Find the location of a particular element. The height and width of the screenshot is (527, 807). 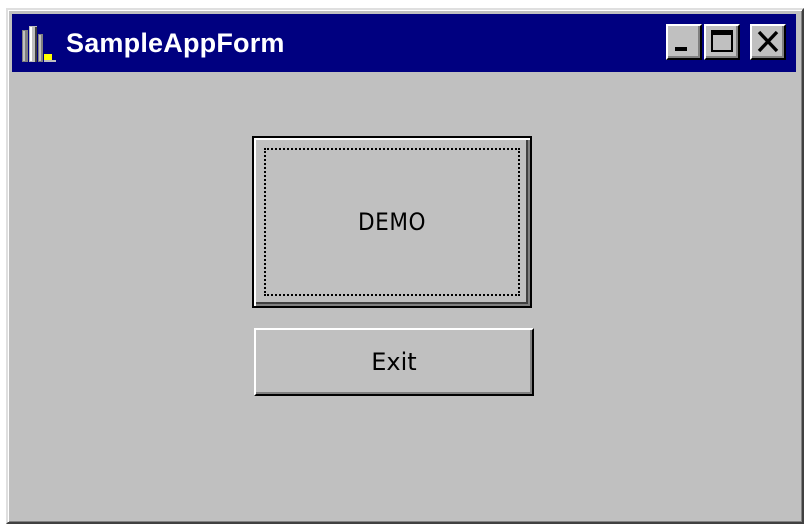

exit-button-label: Exit is located at coordinates (394, 362).